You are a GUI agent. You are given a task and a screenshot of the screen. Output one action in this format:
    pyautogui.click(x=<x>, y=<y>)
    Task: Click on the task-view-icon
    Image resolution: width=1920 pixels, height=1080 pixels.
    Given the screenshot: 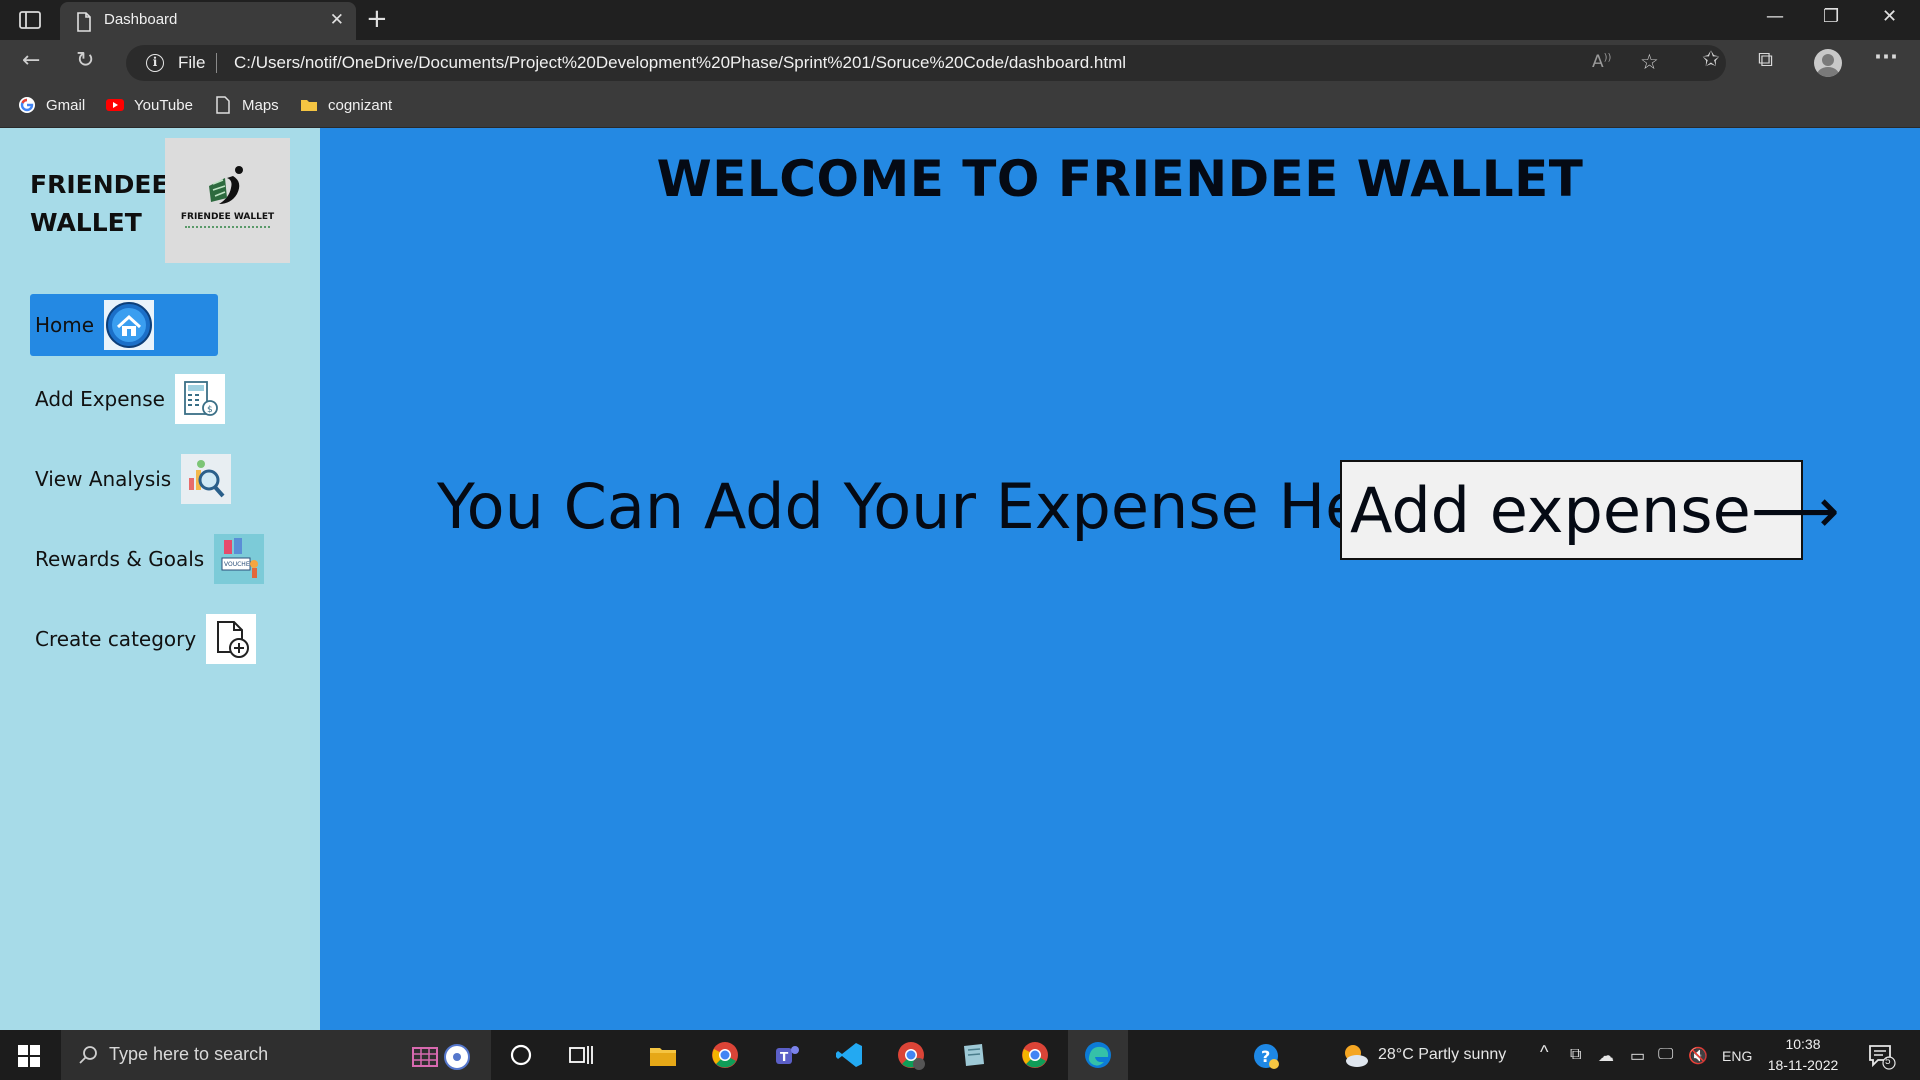 What is the action you would take?
    pyautogui.click(x=581, y=1055)
    